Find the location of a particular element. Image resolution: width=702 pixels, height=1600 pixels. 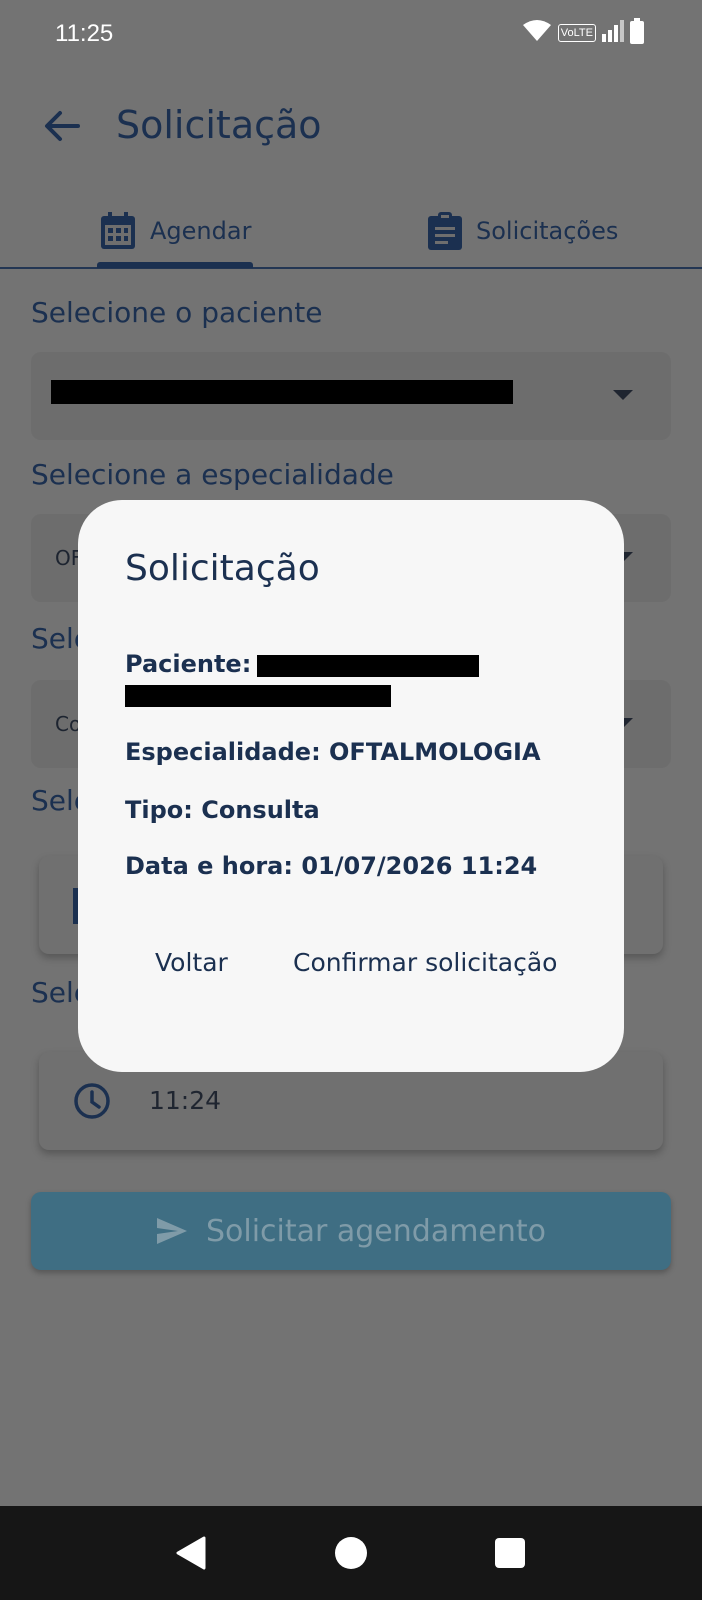

status-time: 11:25 is located at coordinates (84, 33).